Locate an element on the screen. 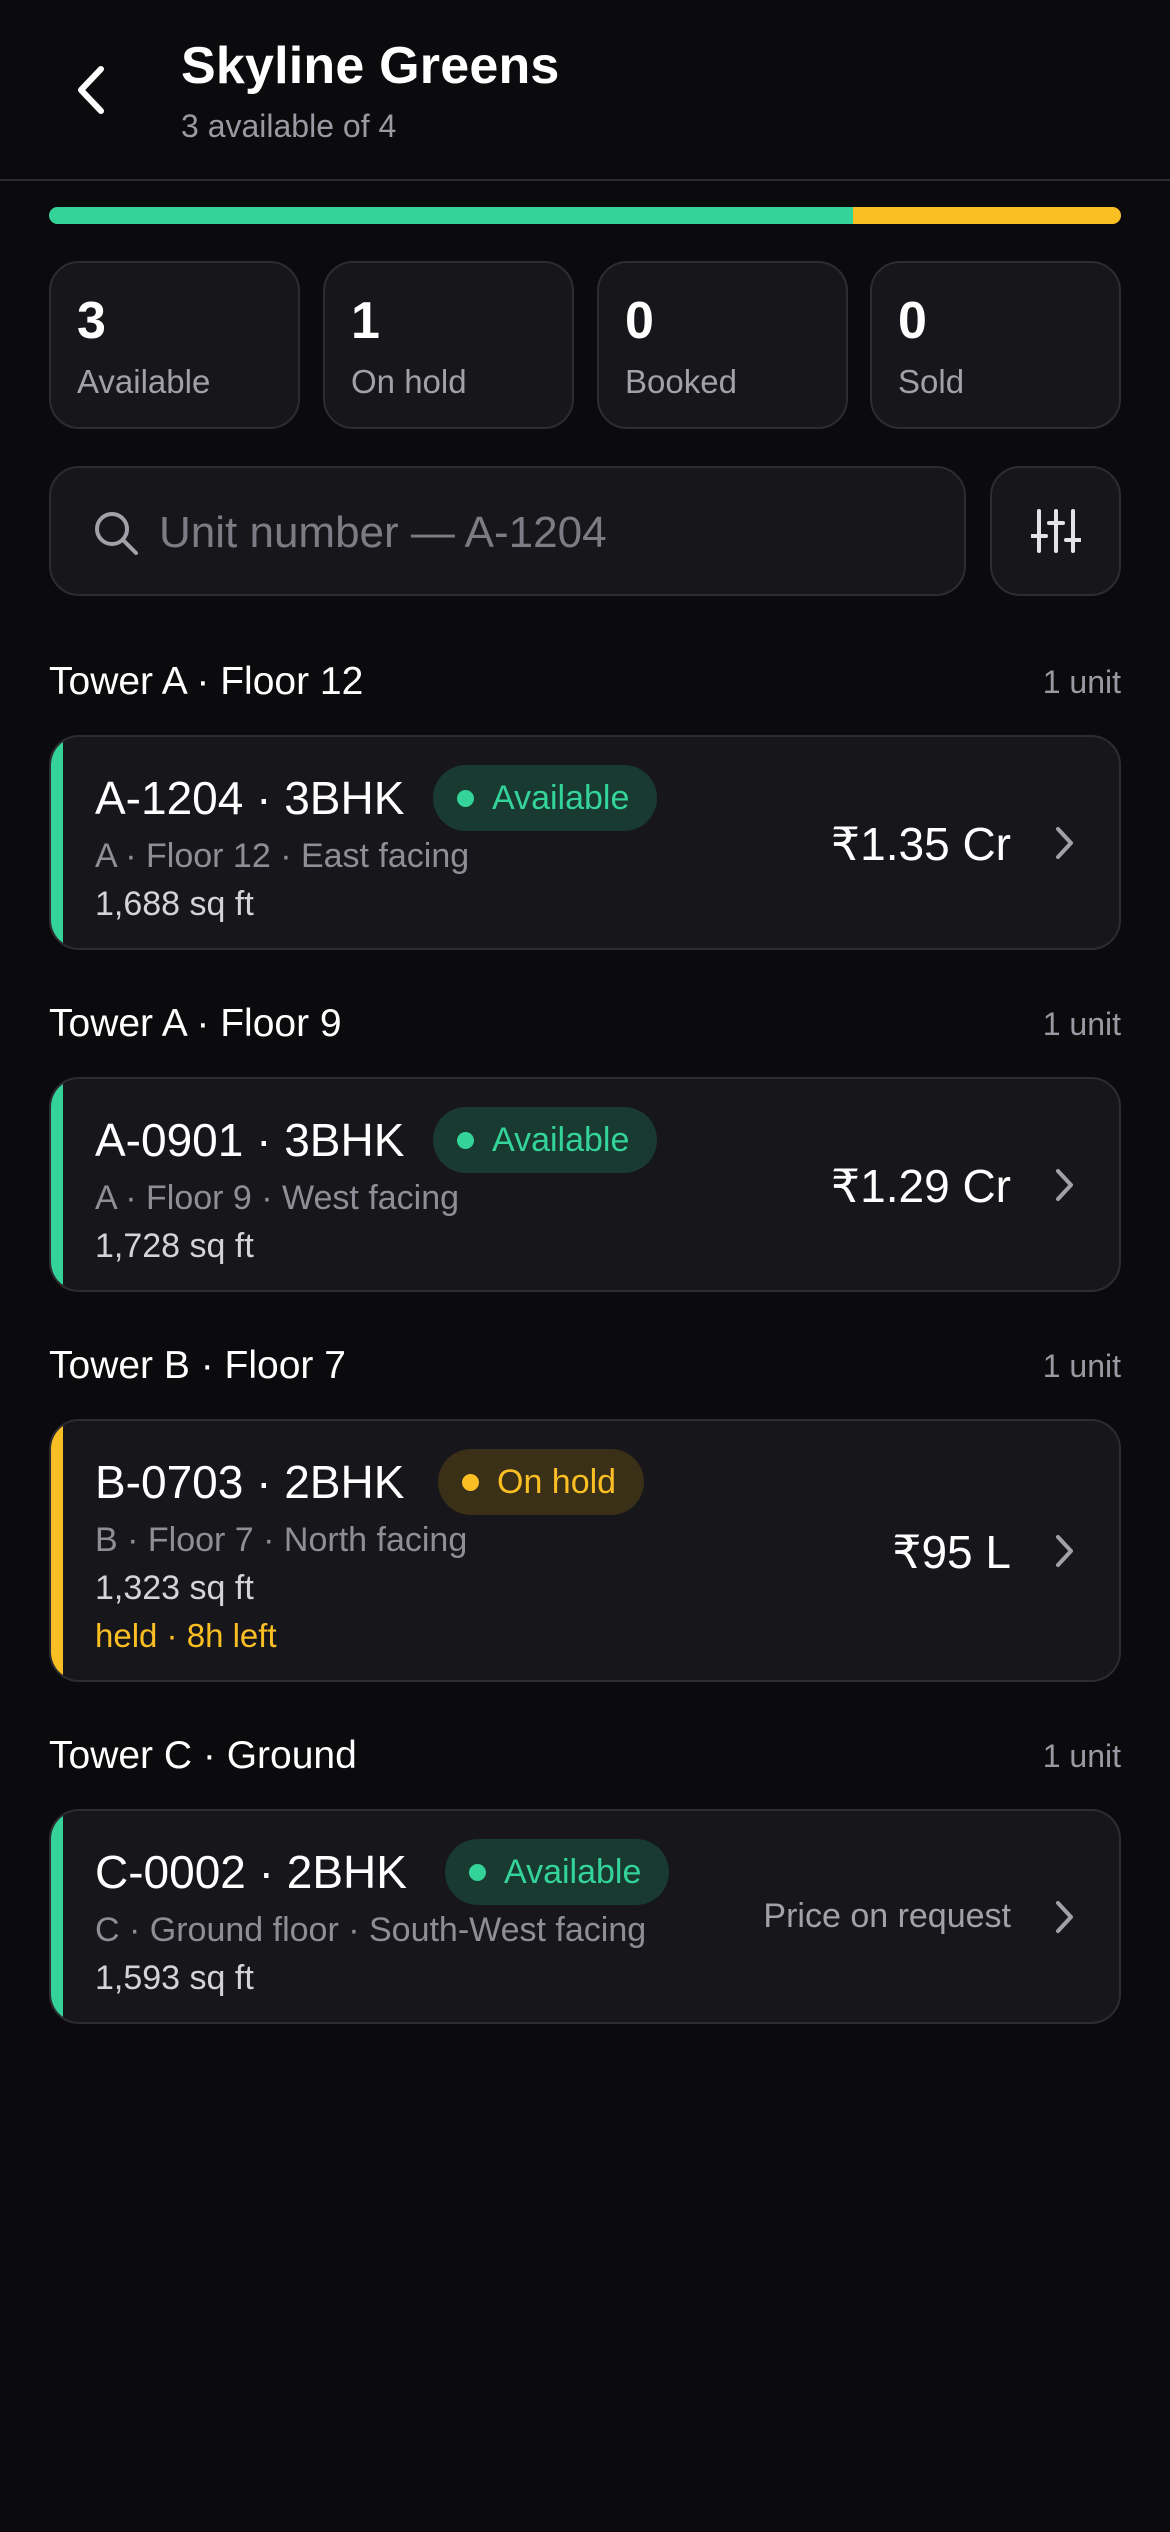 Image resolution: width=1170 pixels, height=2532 pixels. search-input is located at coordinates (549, 533).